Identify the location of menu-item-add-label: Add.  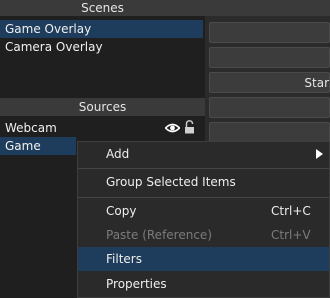
(118, 154).